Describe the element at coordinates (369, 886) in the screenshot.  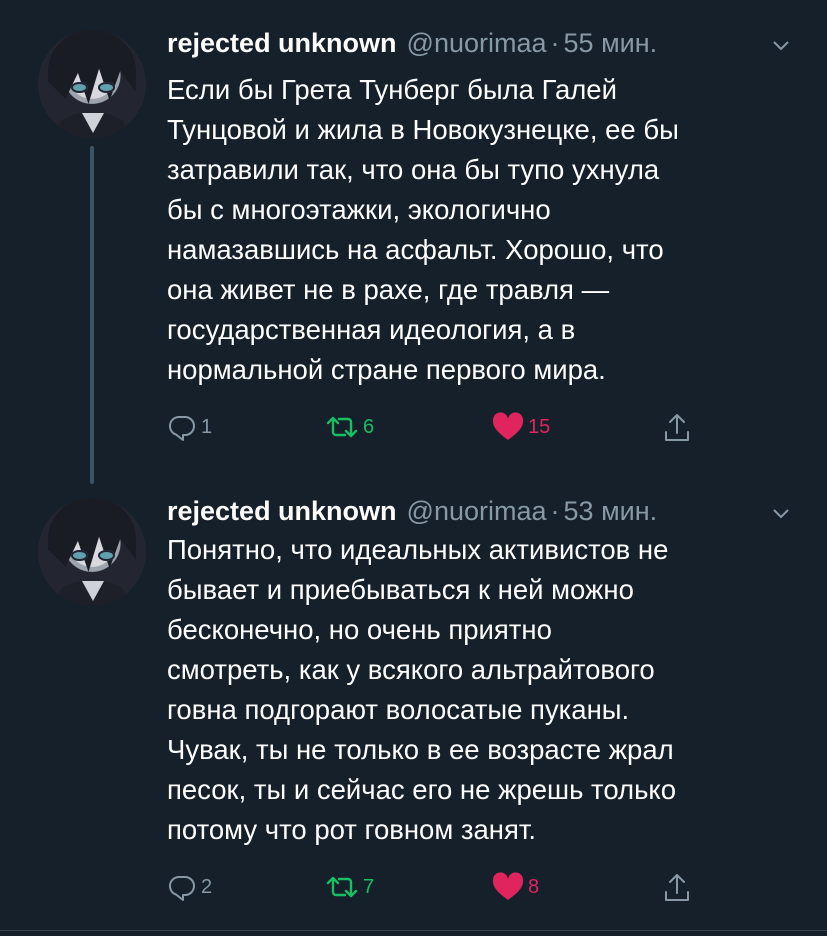
I see `retweet-count: 7` at that location.